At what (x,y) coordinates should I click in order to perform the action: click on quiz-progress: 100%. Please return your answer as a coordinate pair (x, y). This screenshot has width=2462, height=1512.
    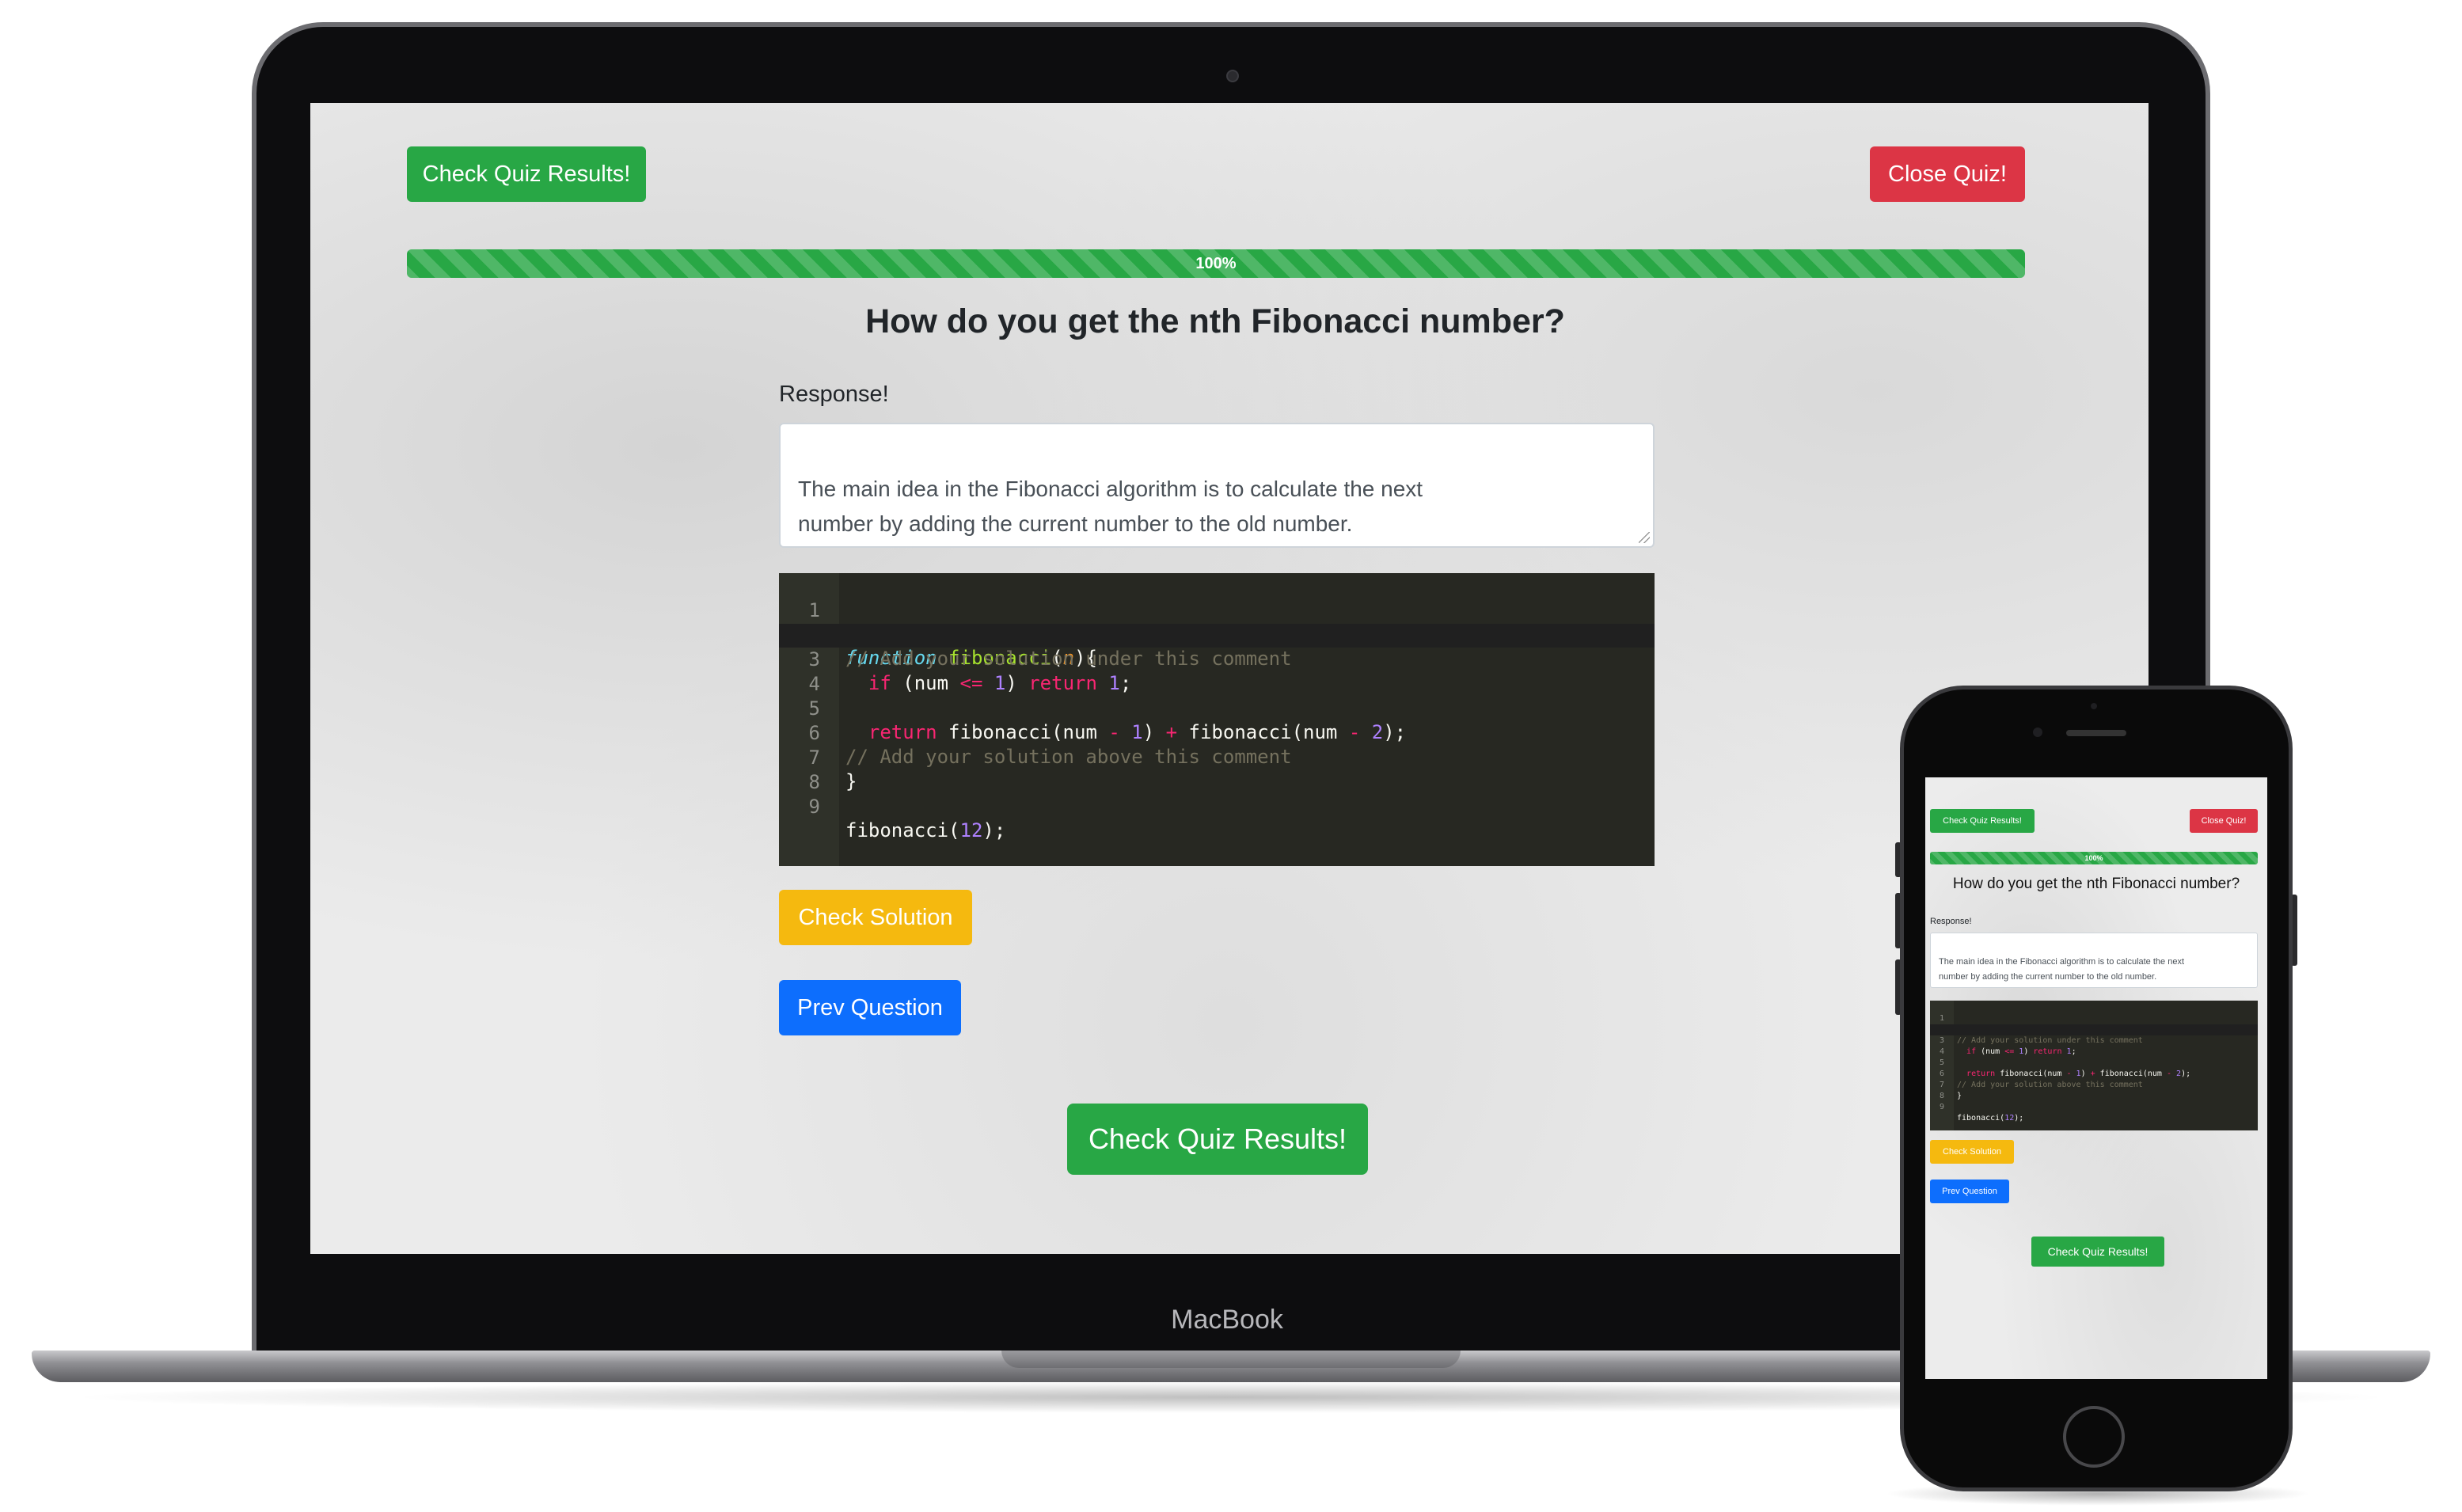
    Looking at the image, I should click on (1216, 263).